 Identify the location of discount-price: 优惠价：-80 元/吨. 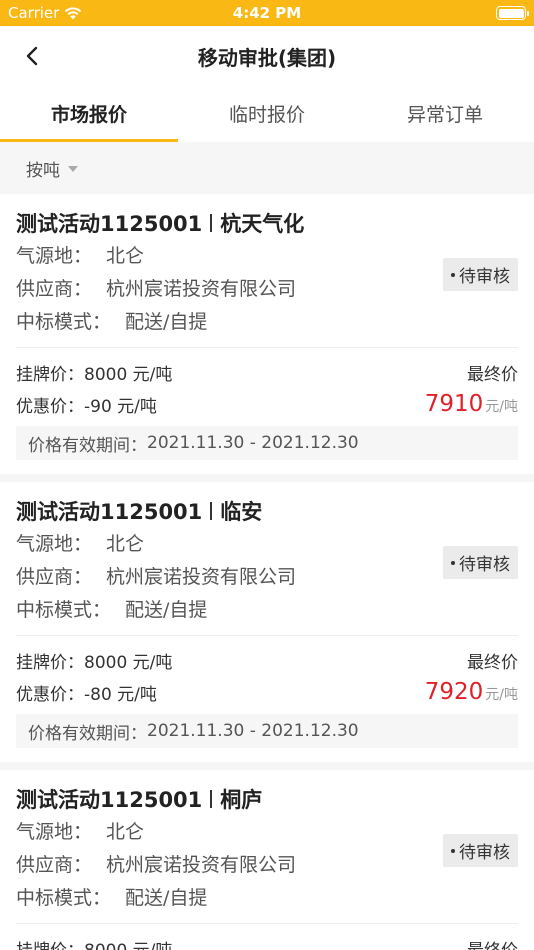
(86, 694).